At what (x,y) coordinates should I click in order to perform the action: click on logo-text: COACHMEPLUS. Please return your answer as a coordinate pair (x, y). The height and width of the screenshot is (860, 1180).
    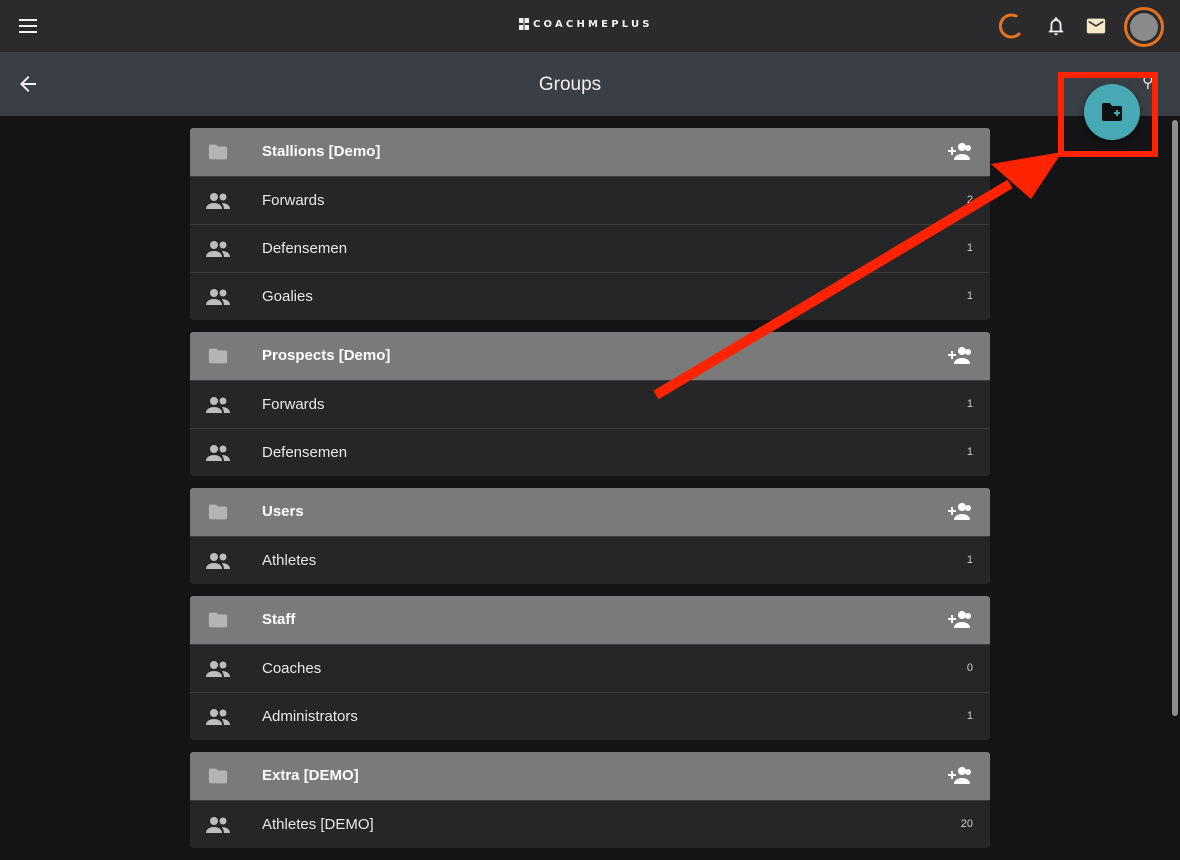
    Looking at the image, I should click on (593, 24).